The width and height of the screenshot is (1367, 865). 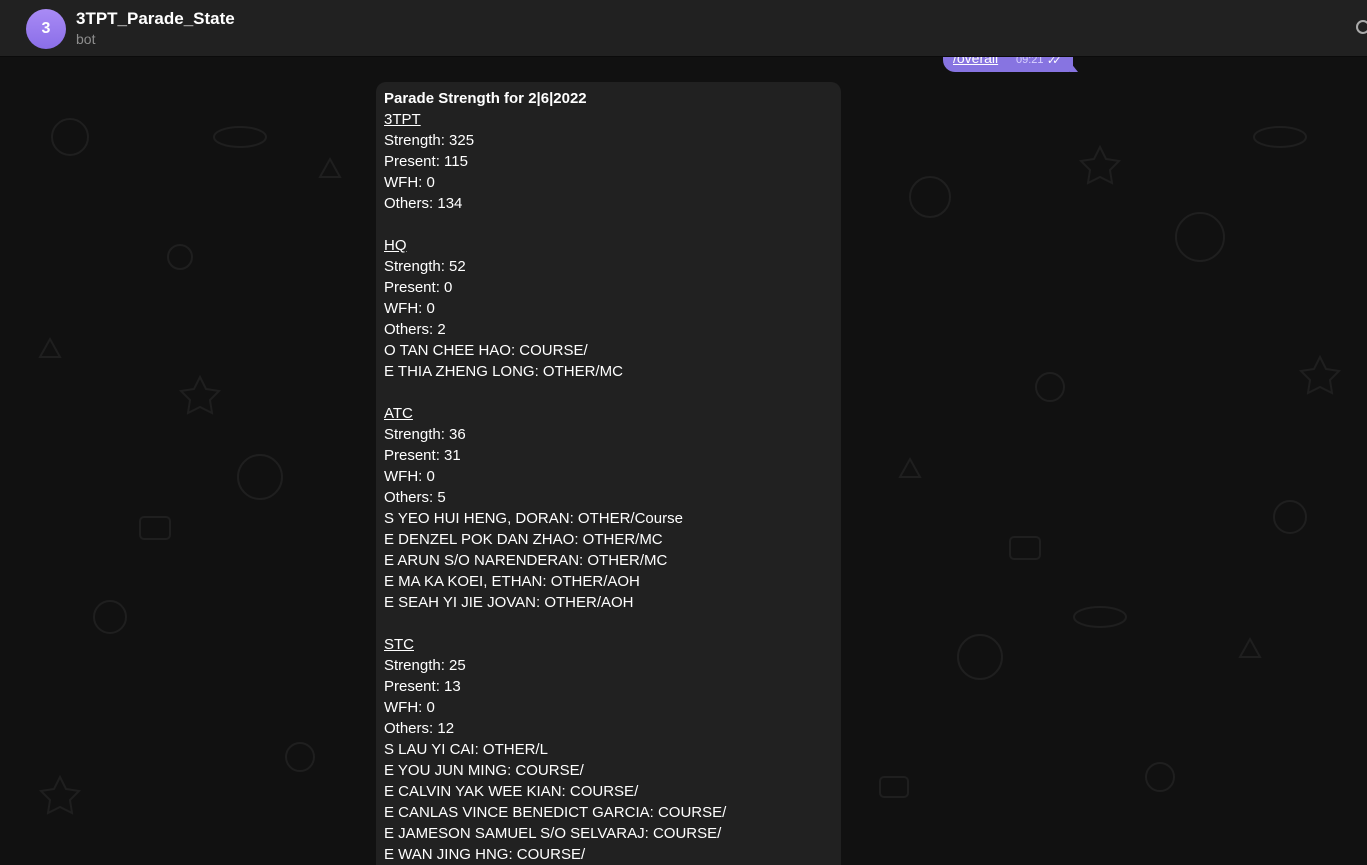 I want to click on message-line: Present: 115, so click(x=426, y=161).